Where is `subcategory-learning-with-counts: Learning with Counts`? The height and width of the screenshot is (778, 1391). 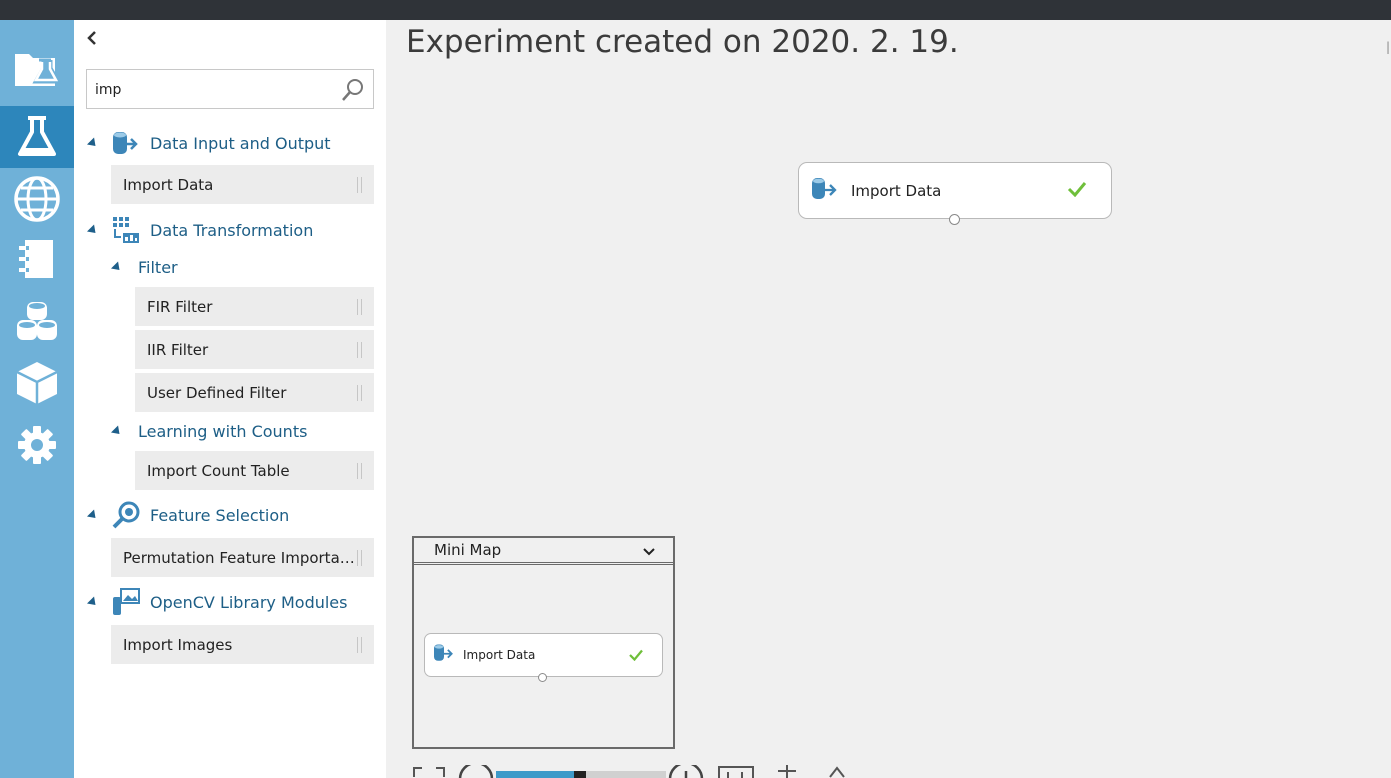 subcategory-learning-with-counts: Learning with Counts is located at coordinates (209, 431).